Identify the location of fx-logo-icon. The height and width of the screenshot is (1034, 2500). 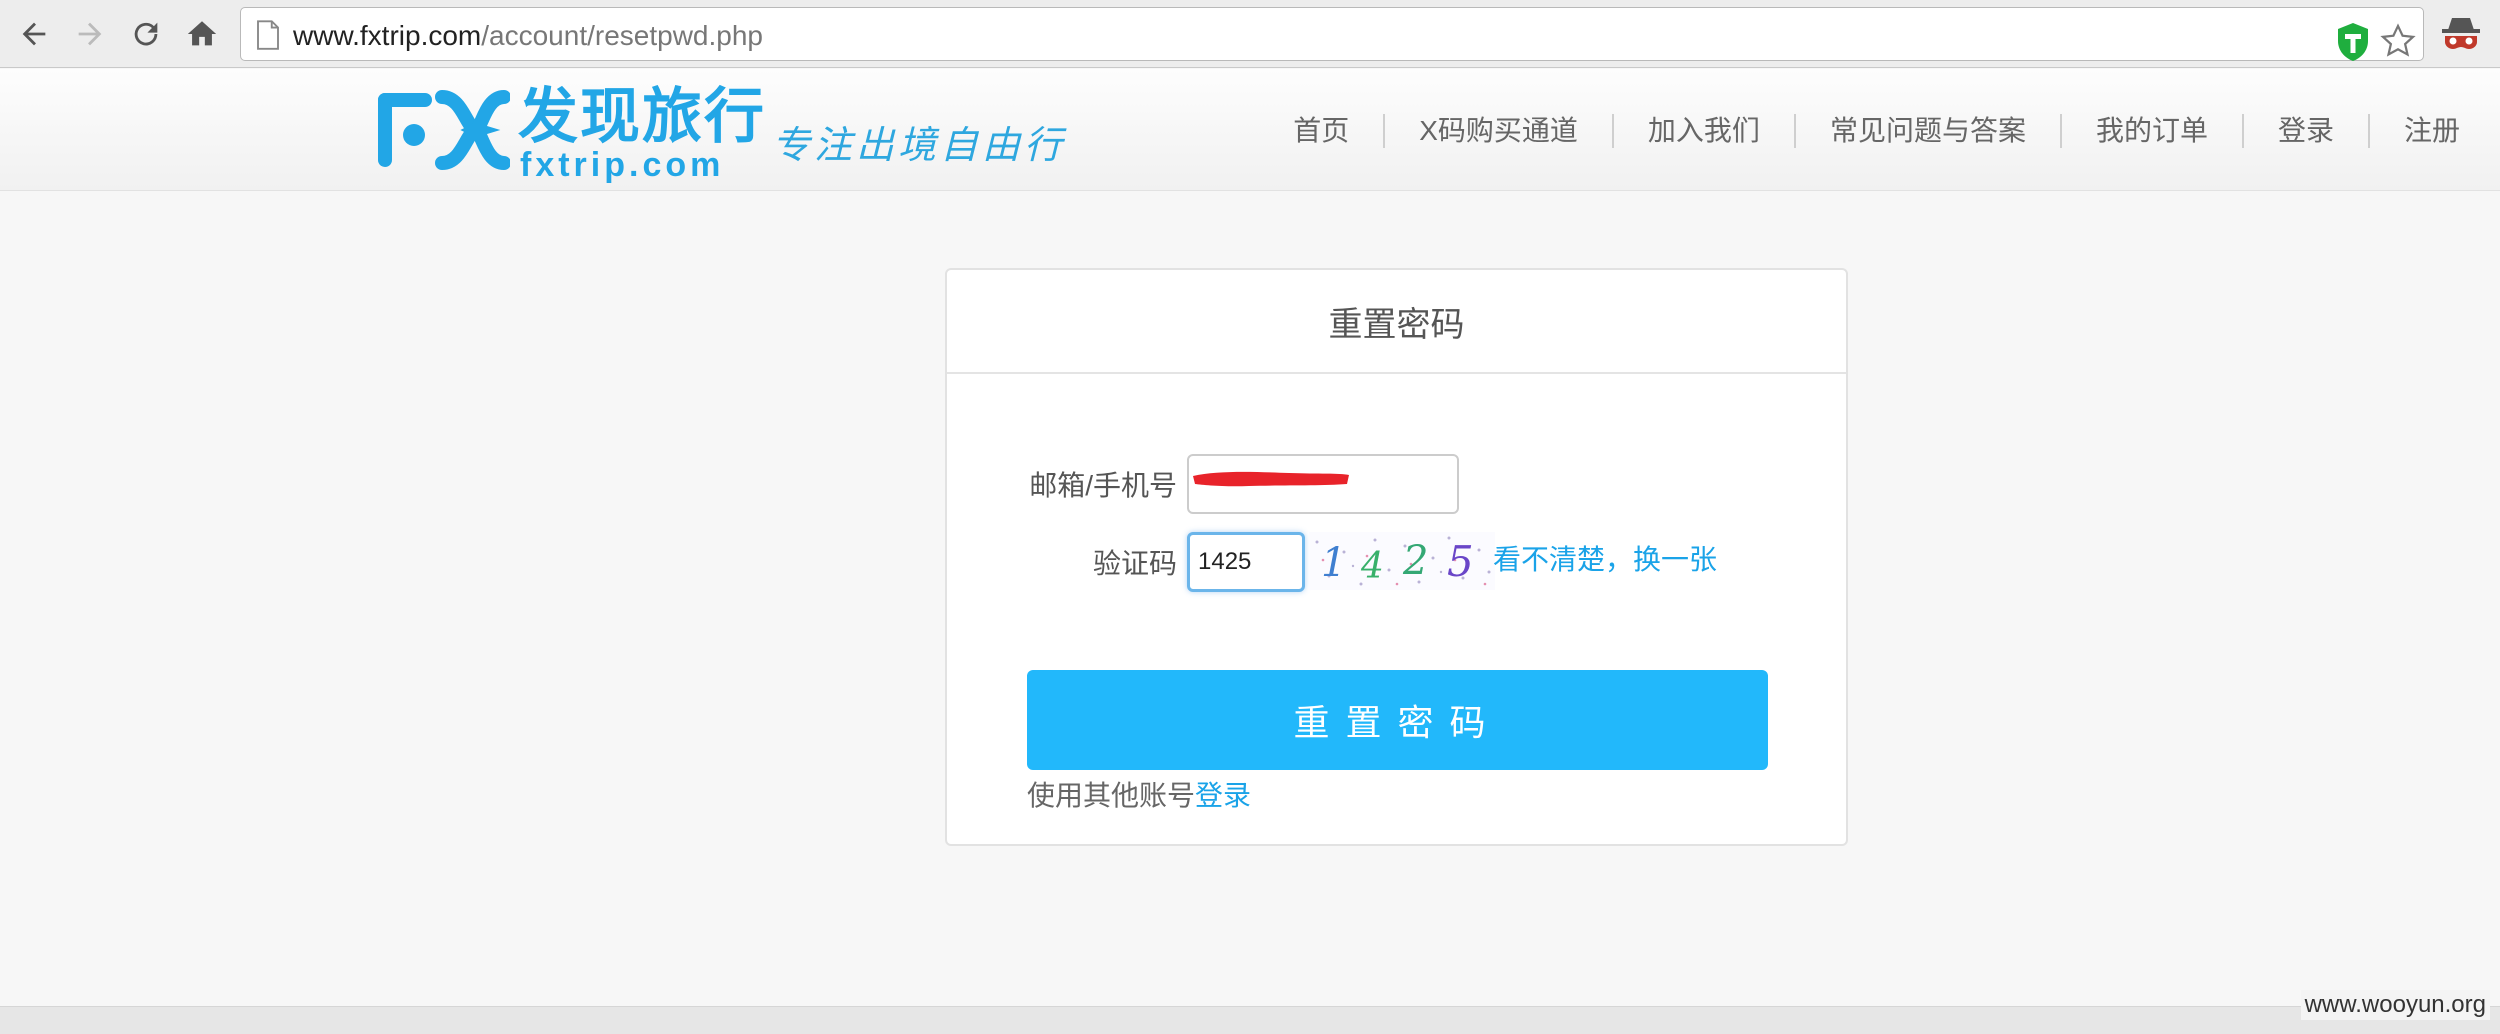
(442, 130).